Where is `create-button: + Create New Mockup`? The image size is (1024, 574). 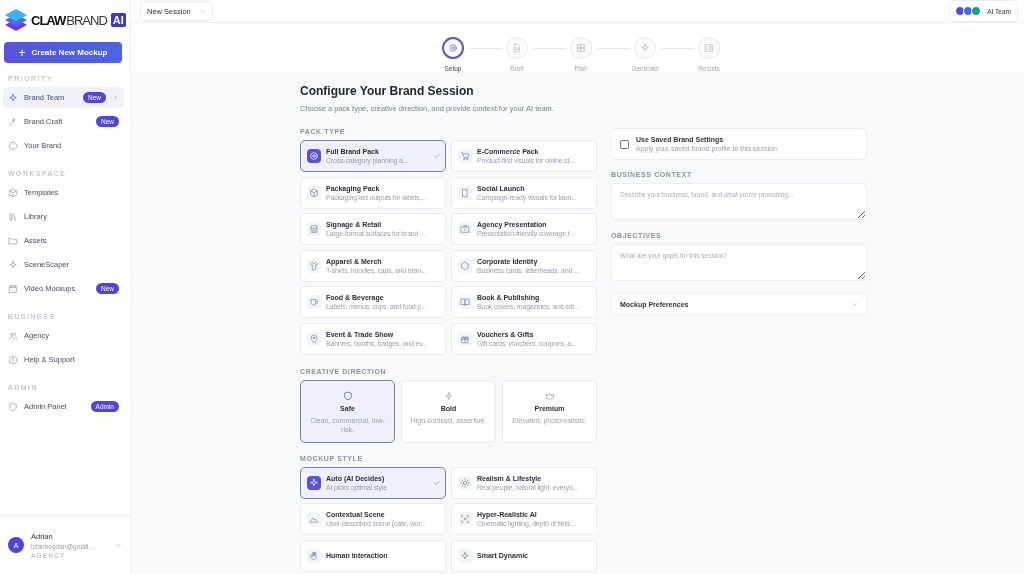
create-button: + Create New Mockup is located at coordinates (63, 52).